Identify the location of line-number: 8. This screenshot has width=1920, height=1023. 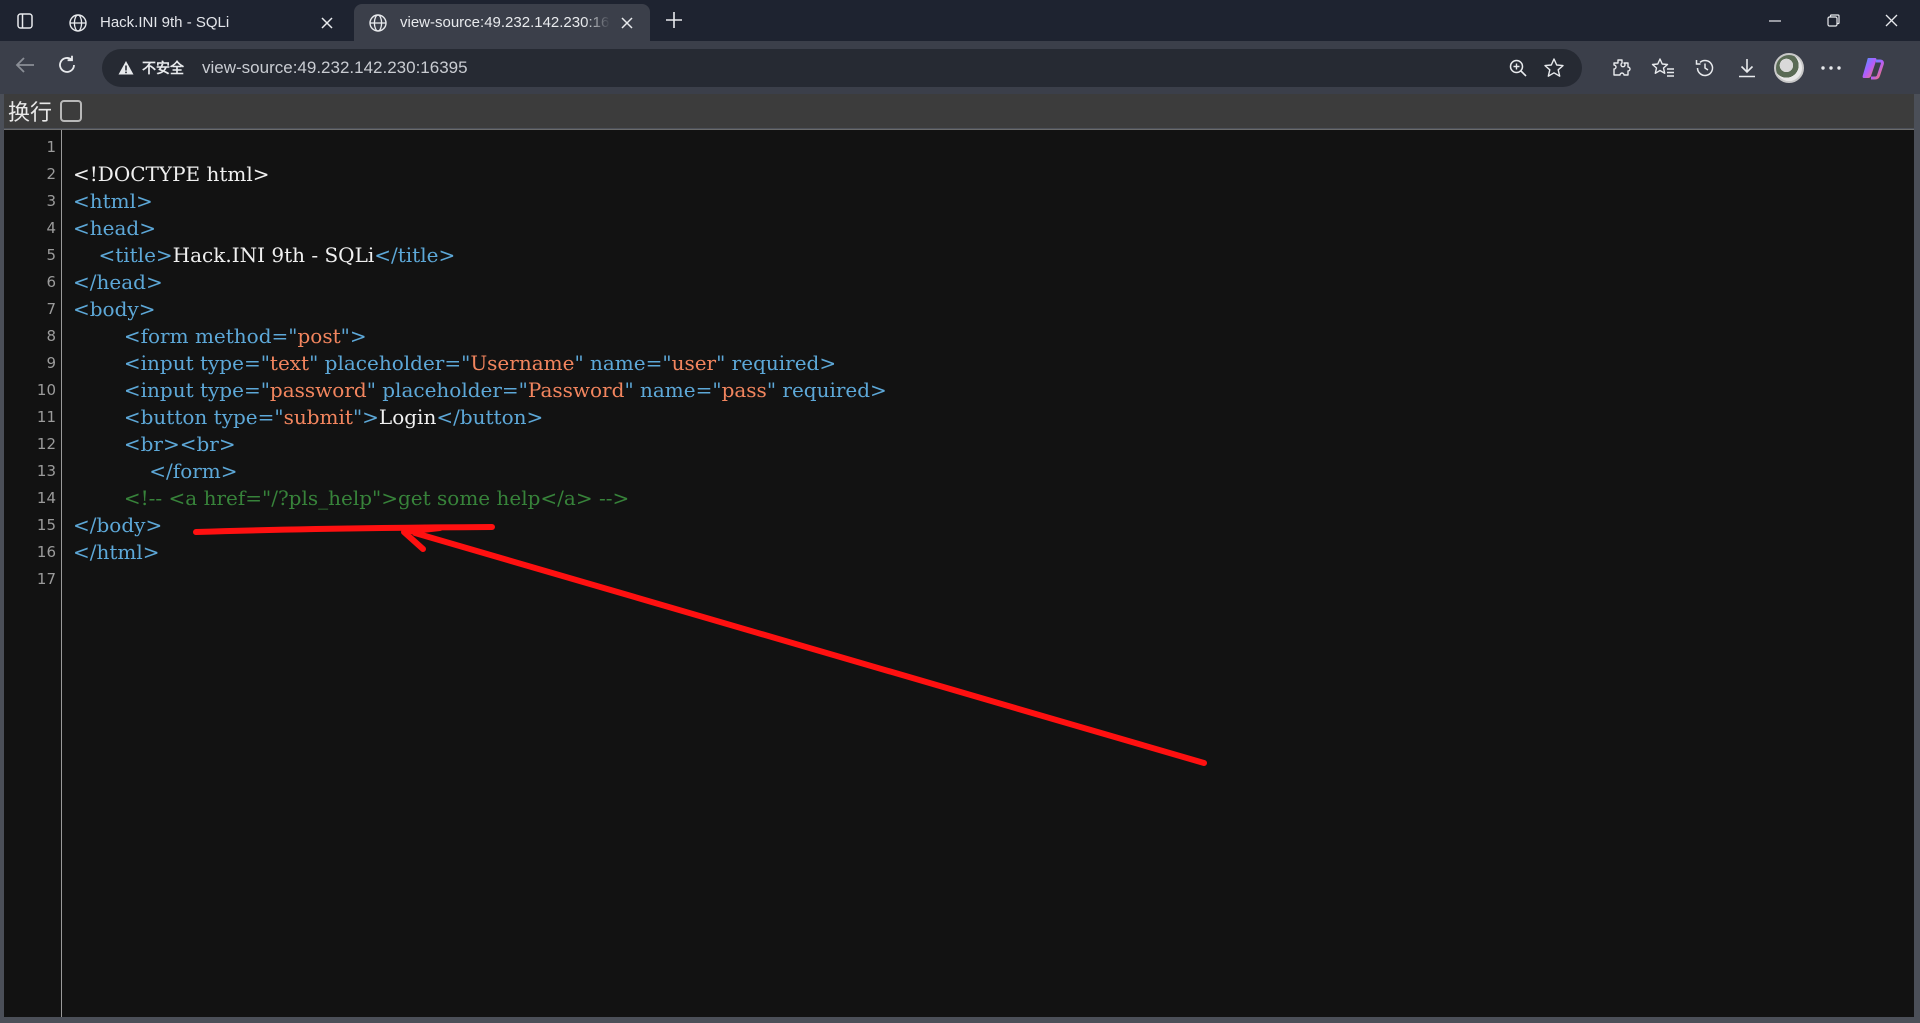
(51, 336).